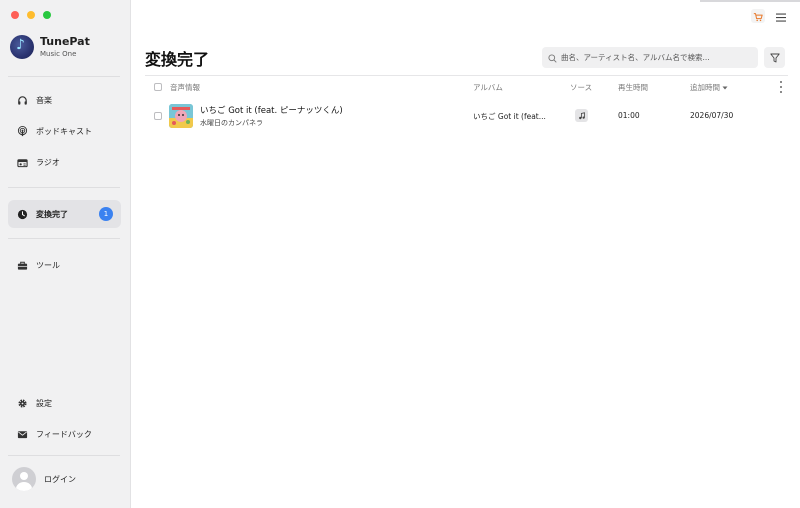 This screenshot has height=508, width=800. What do you see at coordinates (467, 87) in the screenshot?
I see `table-header: 音声情報 アルバム ソース 再生時間 追加時間` at bounding box center [467, 87].